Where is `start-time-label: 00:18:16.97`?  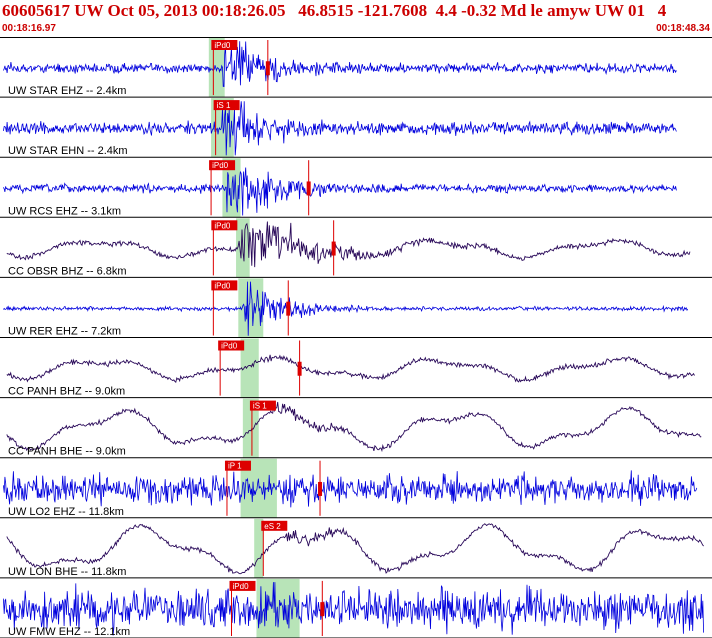 start-time-label: 00:18:16.97 is located at coordinates (29, 28).